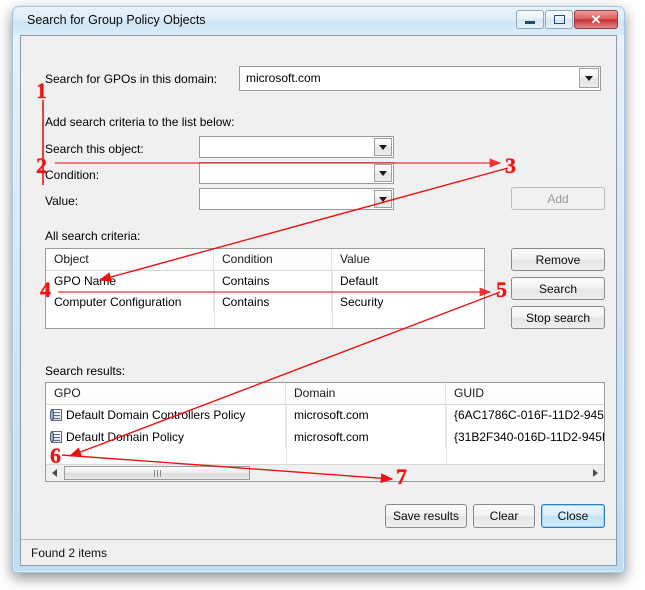 Image resolution: width=645 pixels, height=590 pixels. What do you see at coordinates (130, 259) in the screenshot?
I see `criteria-col-object: Object` at bounding box center [130, 259].